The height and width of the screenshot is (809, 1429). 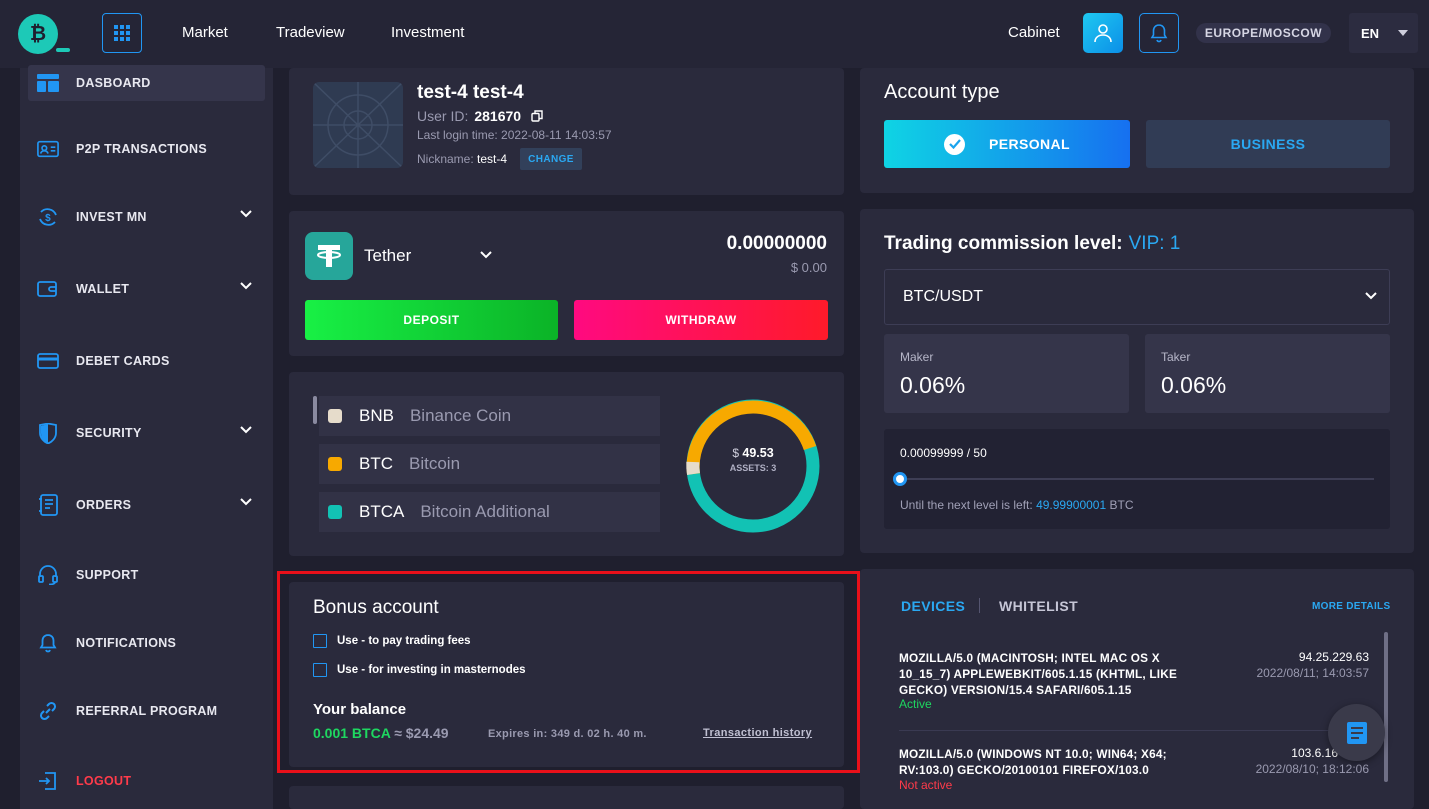 I want to click on withdraw-button: WITHDRAW, so click(x=701, y=320).